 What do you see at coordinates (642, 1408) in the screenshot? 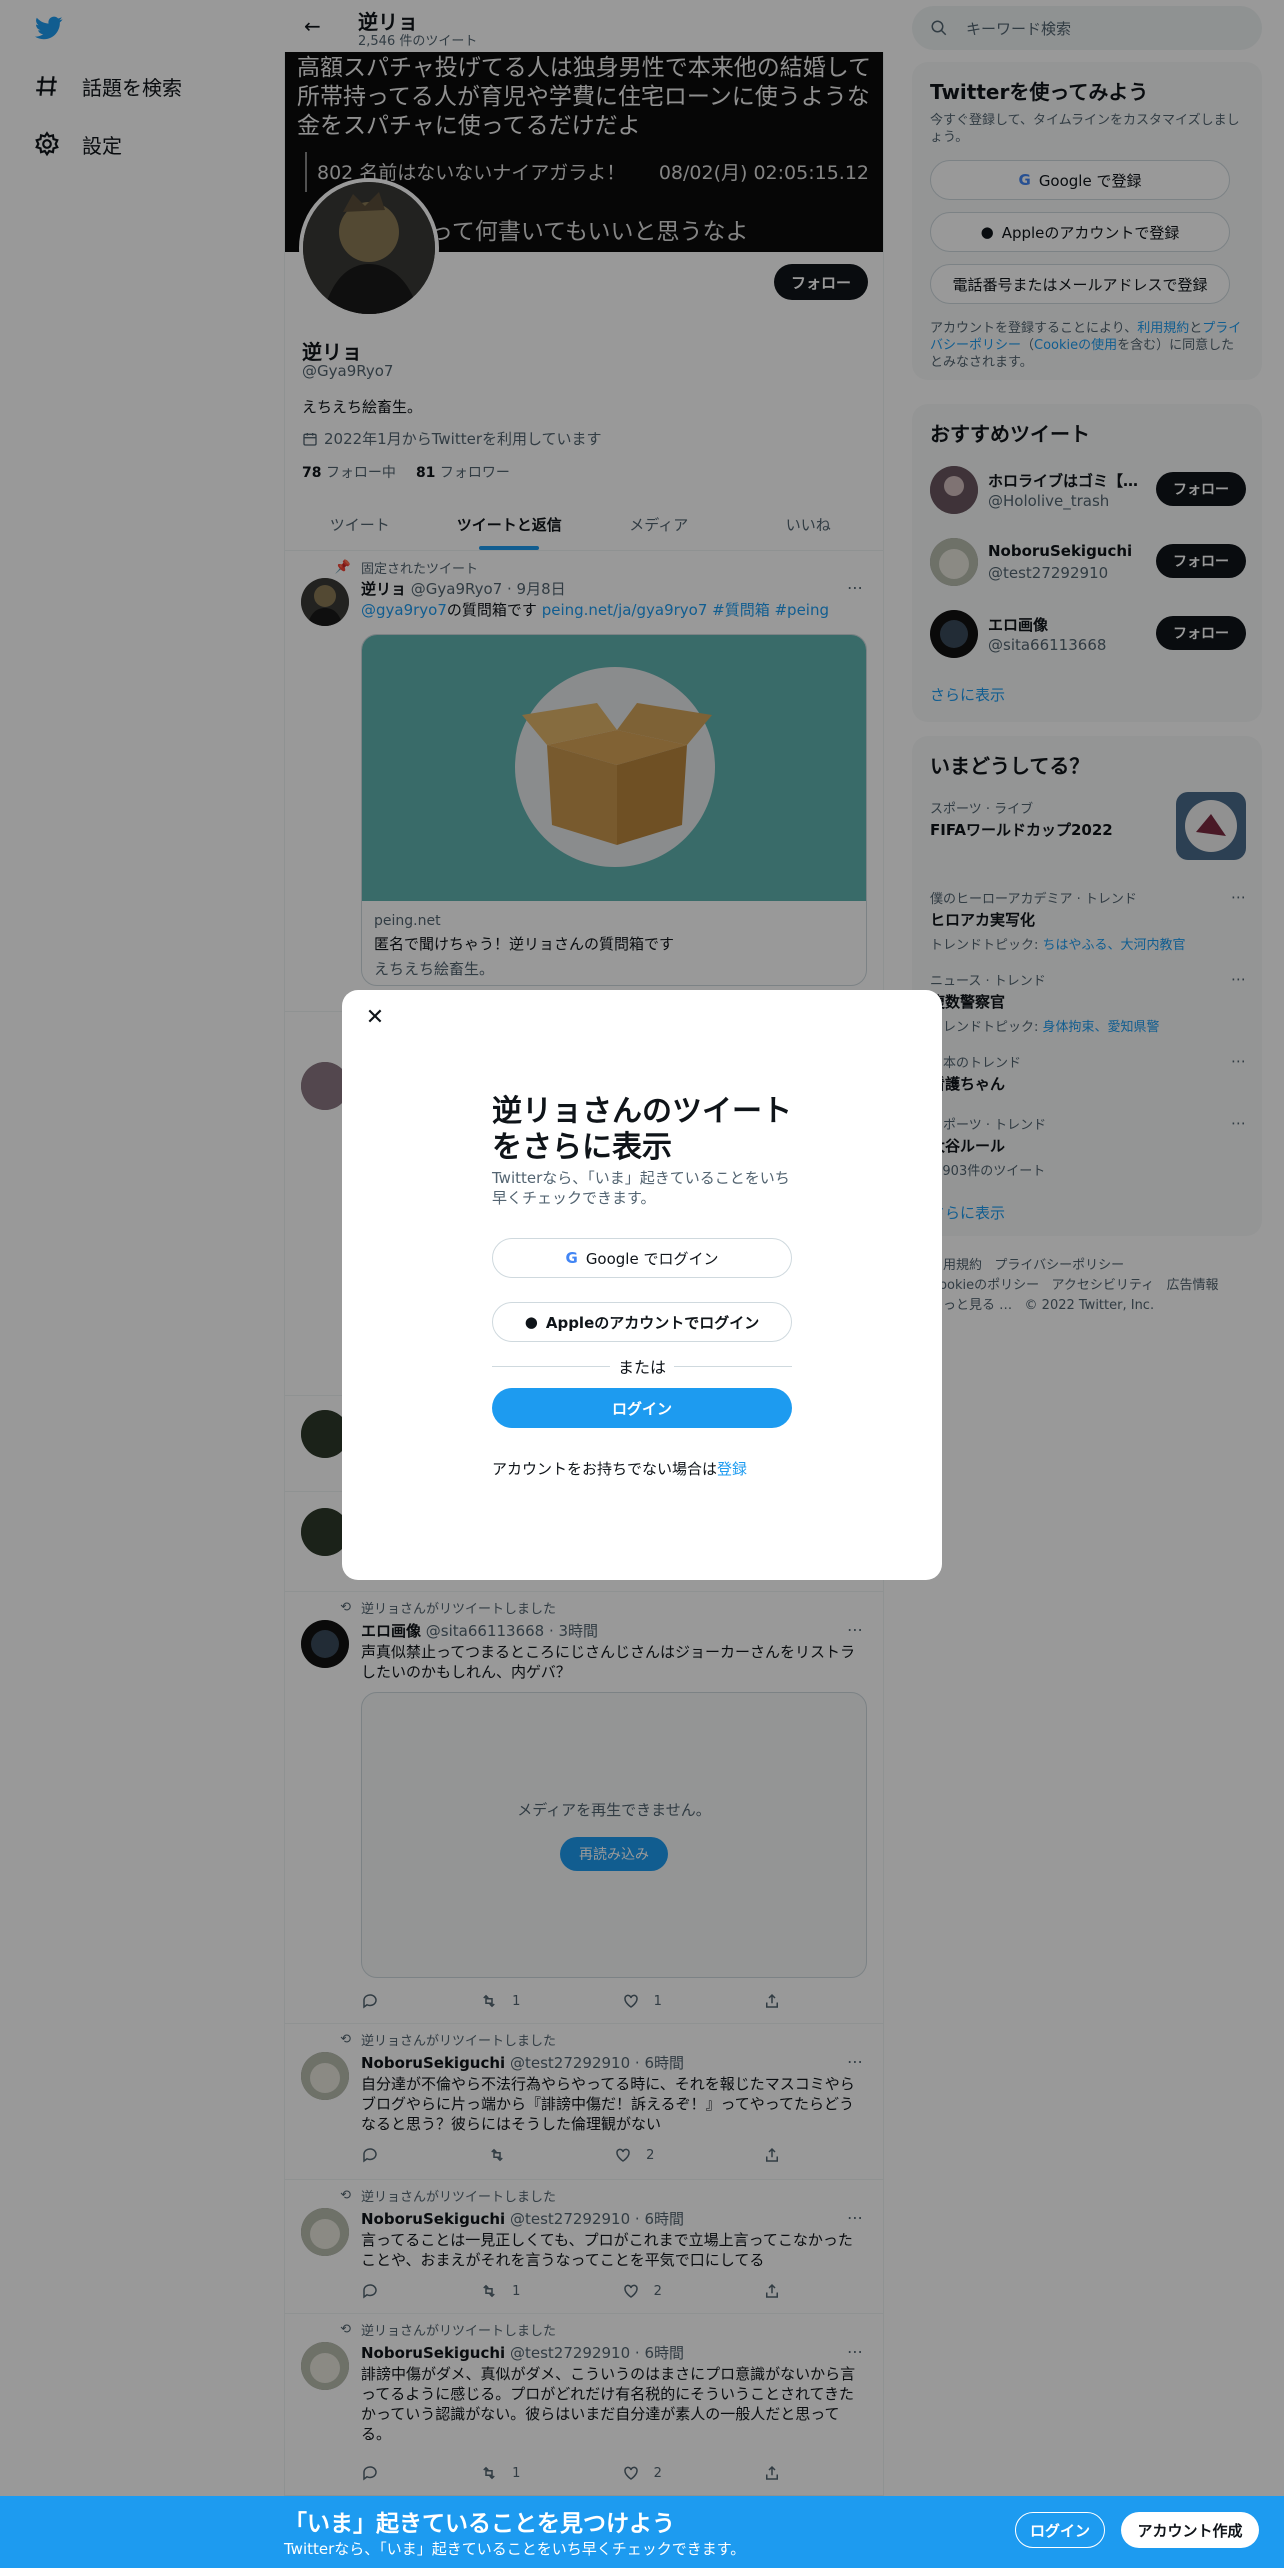
I see `login-button: ログイン` at bounding box center [642, 1408].